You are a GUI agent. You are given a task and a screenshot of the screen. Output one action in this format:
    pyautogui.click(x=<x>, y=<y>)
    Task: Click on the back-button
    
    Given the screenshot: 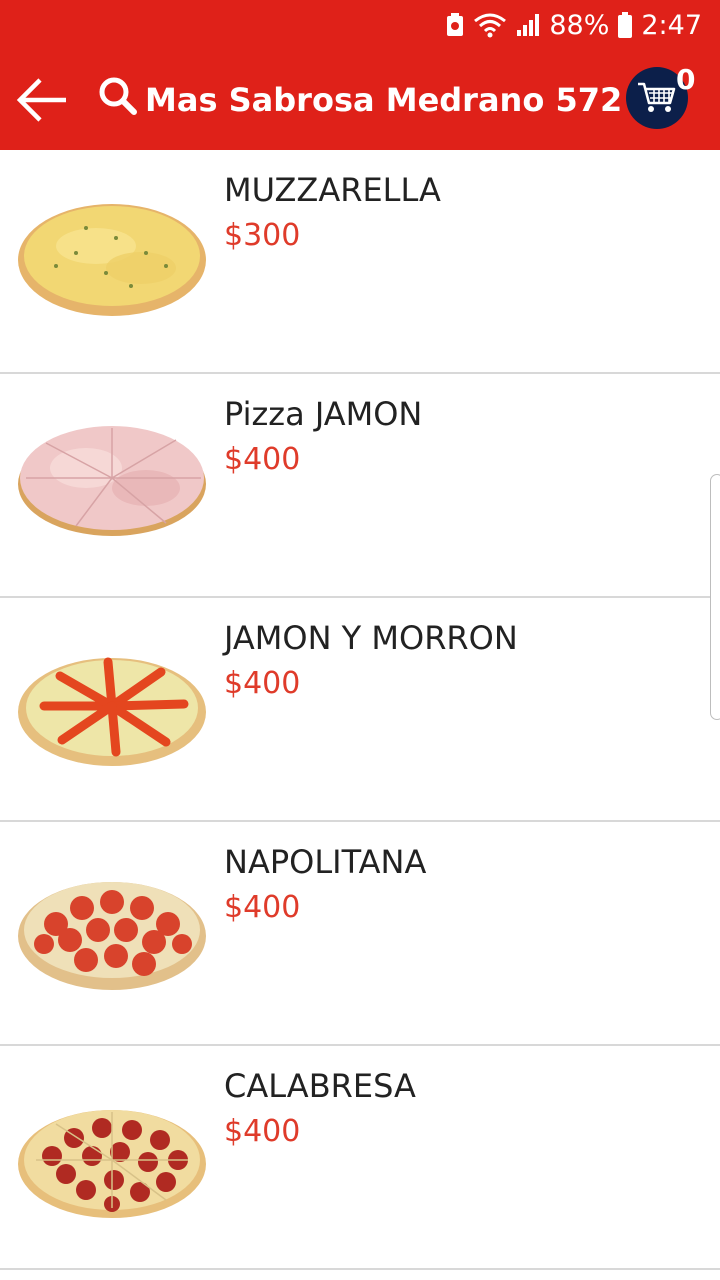 What is the action you would take?
    pyautogui.click(x=42, y=100)
    